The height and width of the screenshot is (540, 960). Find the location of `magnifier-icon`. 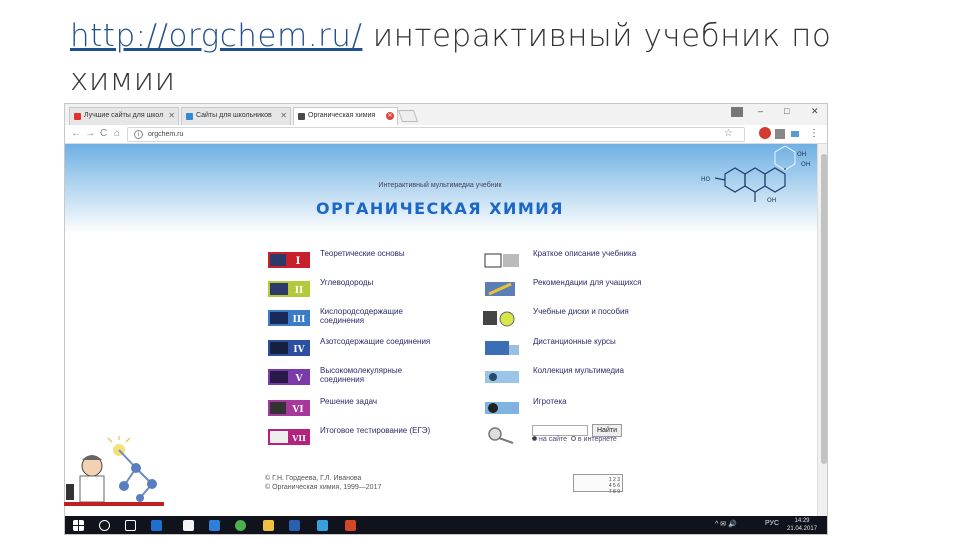

magnifier-icon is located at coordinates (501, 435).